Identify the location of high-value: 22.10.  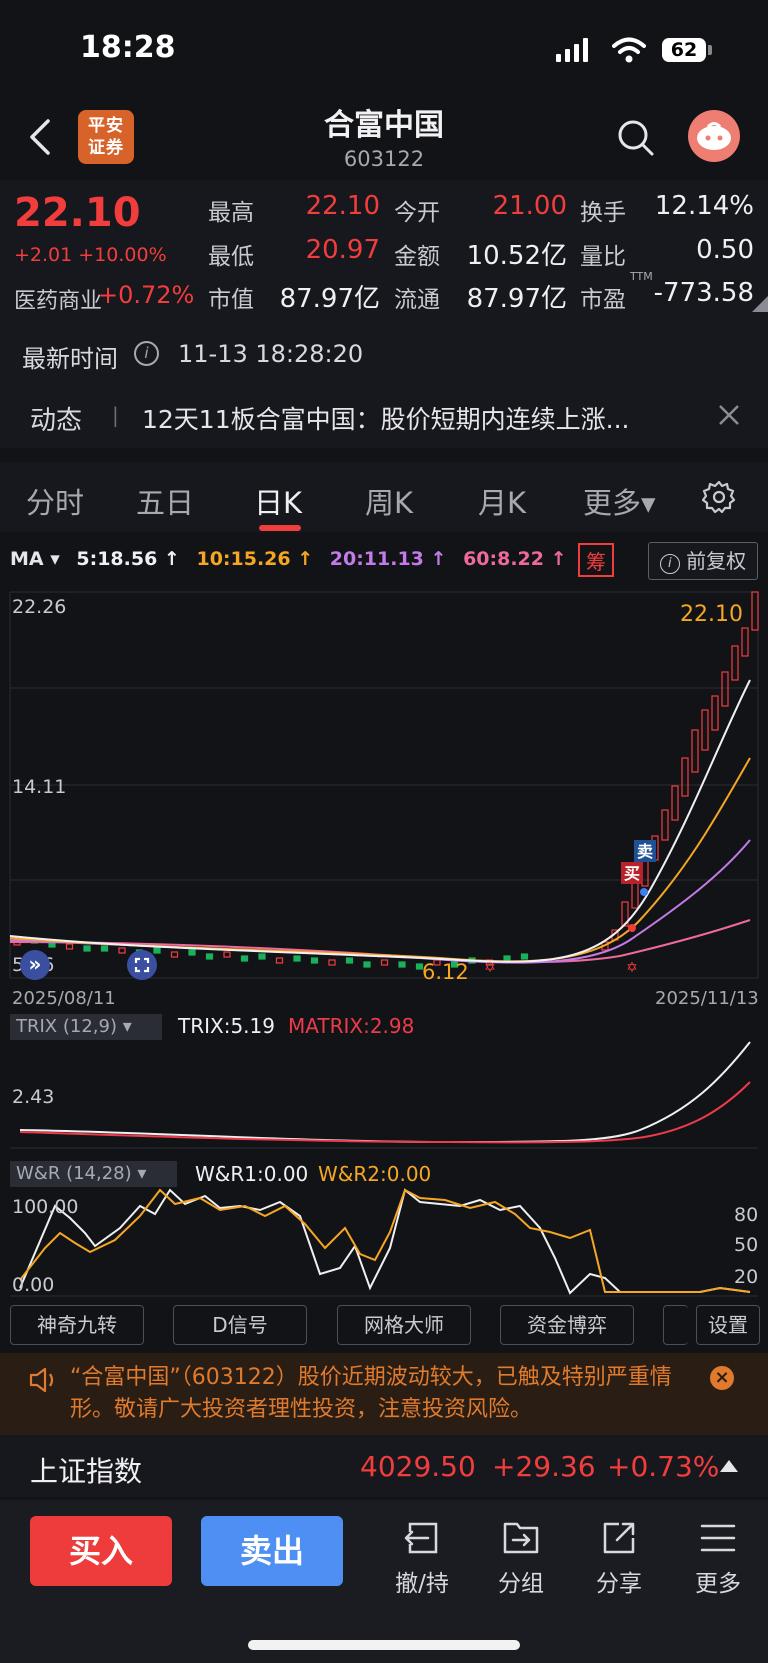
(342, 206).